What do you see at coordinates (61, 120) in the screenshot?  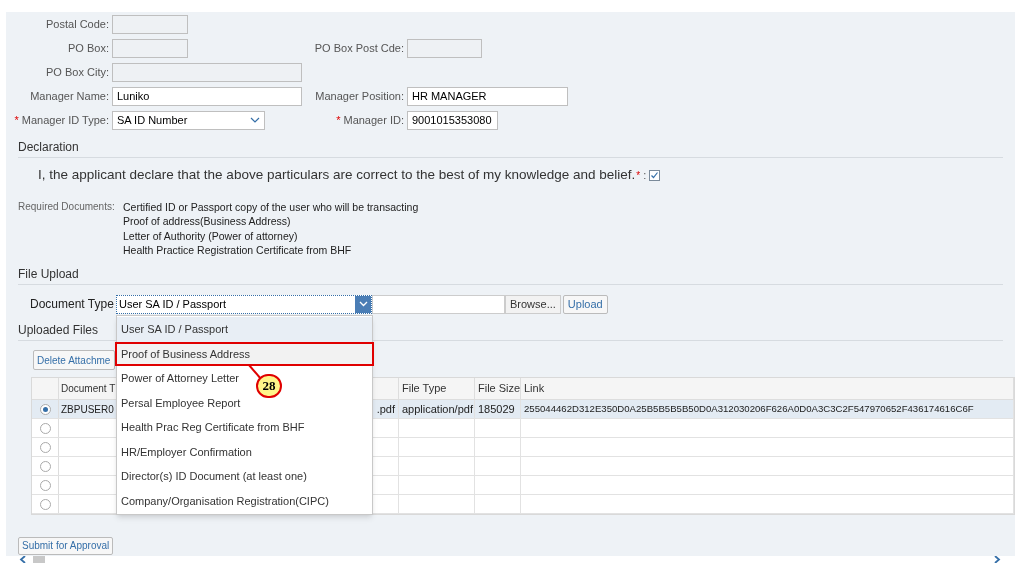 I see `field-label: * Manager ID Type:` at bounding box center [61, 120].